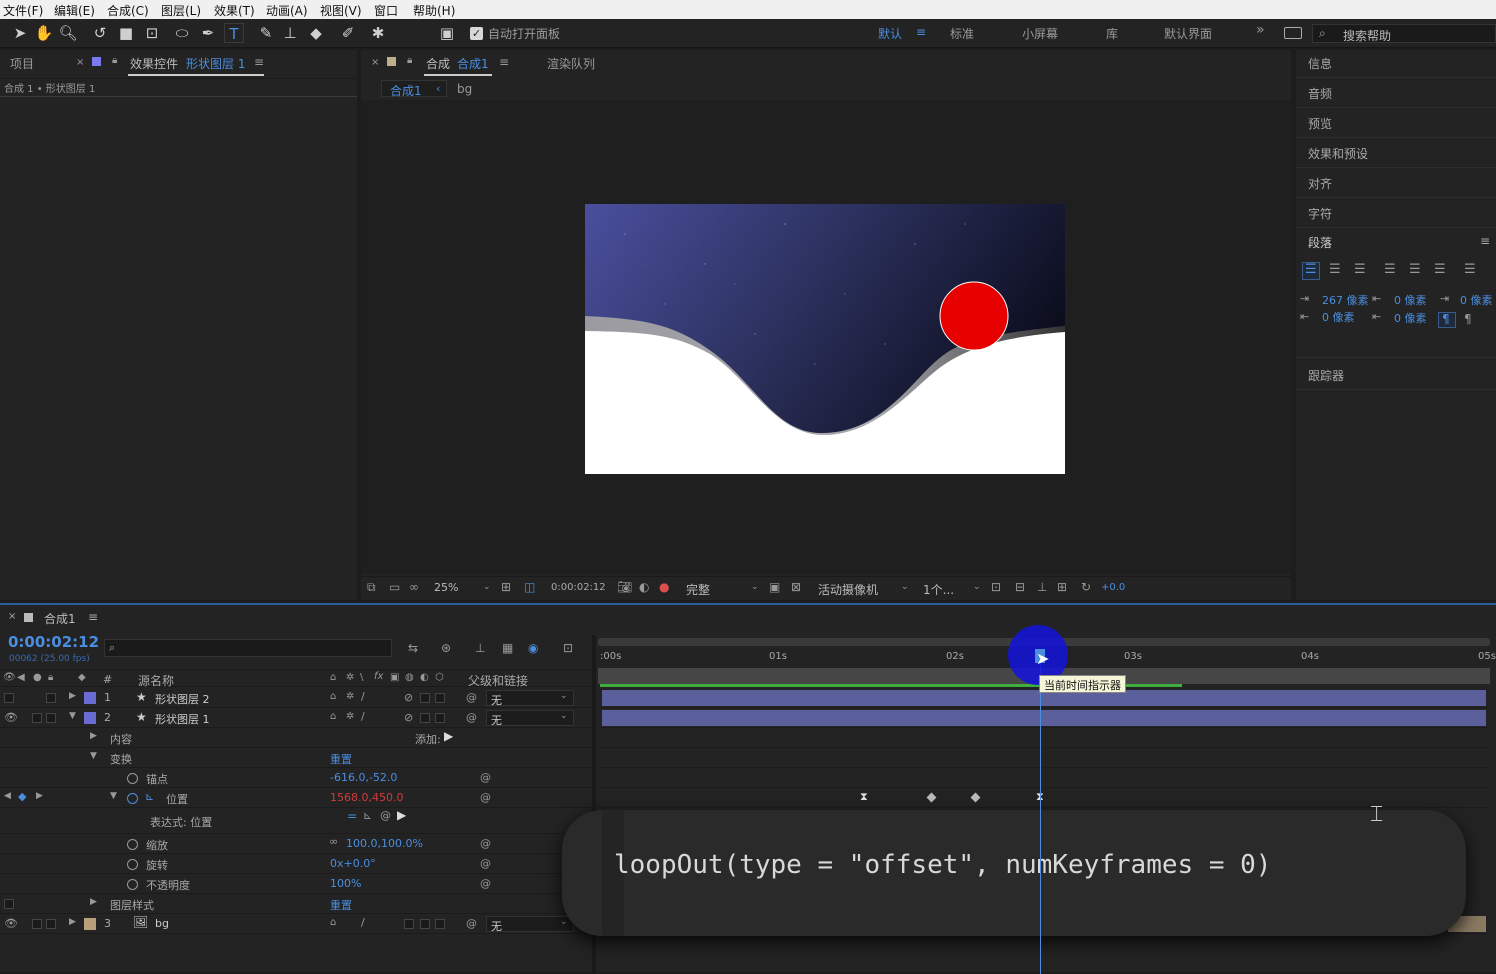 The width and height of the screenshot is (1496, 974). Describe the element at coordinates (1320, 213) in the screenshot. I see `panel-character: 字符` at that location.